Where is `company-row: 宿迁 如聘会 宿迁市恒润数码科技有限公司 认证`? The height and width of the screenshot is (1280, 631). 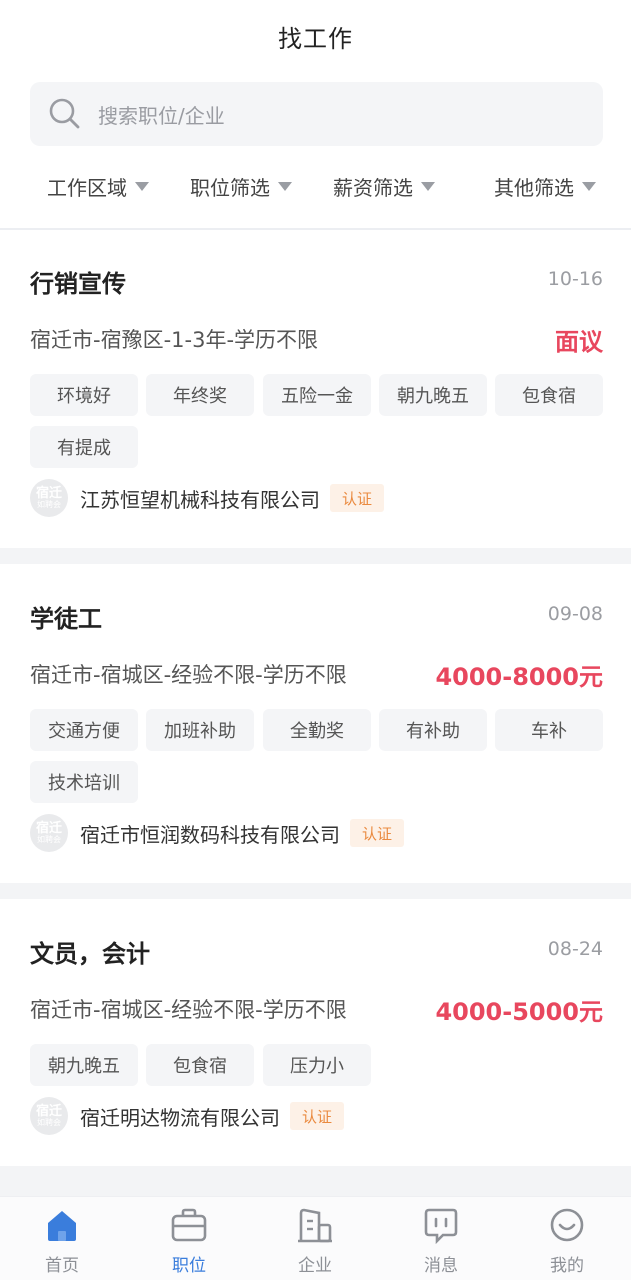
company-row: 宿迁 如聘会 宿迁市恒润数码科技有限公司 认证 is located at coordinates (217, 833).